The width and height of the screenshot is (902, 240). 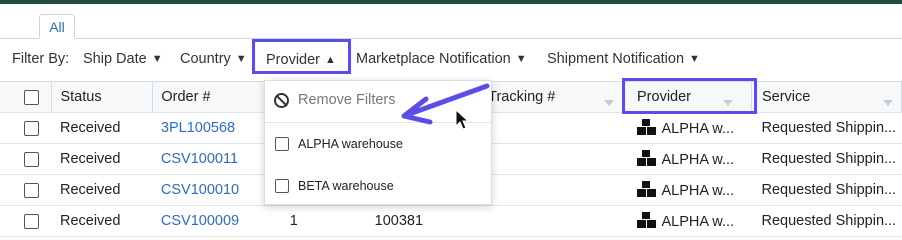 What do you see at coordinates (57, 26) in the screenshot?
I see `tab-all: All` at bounding box center [57, 26].